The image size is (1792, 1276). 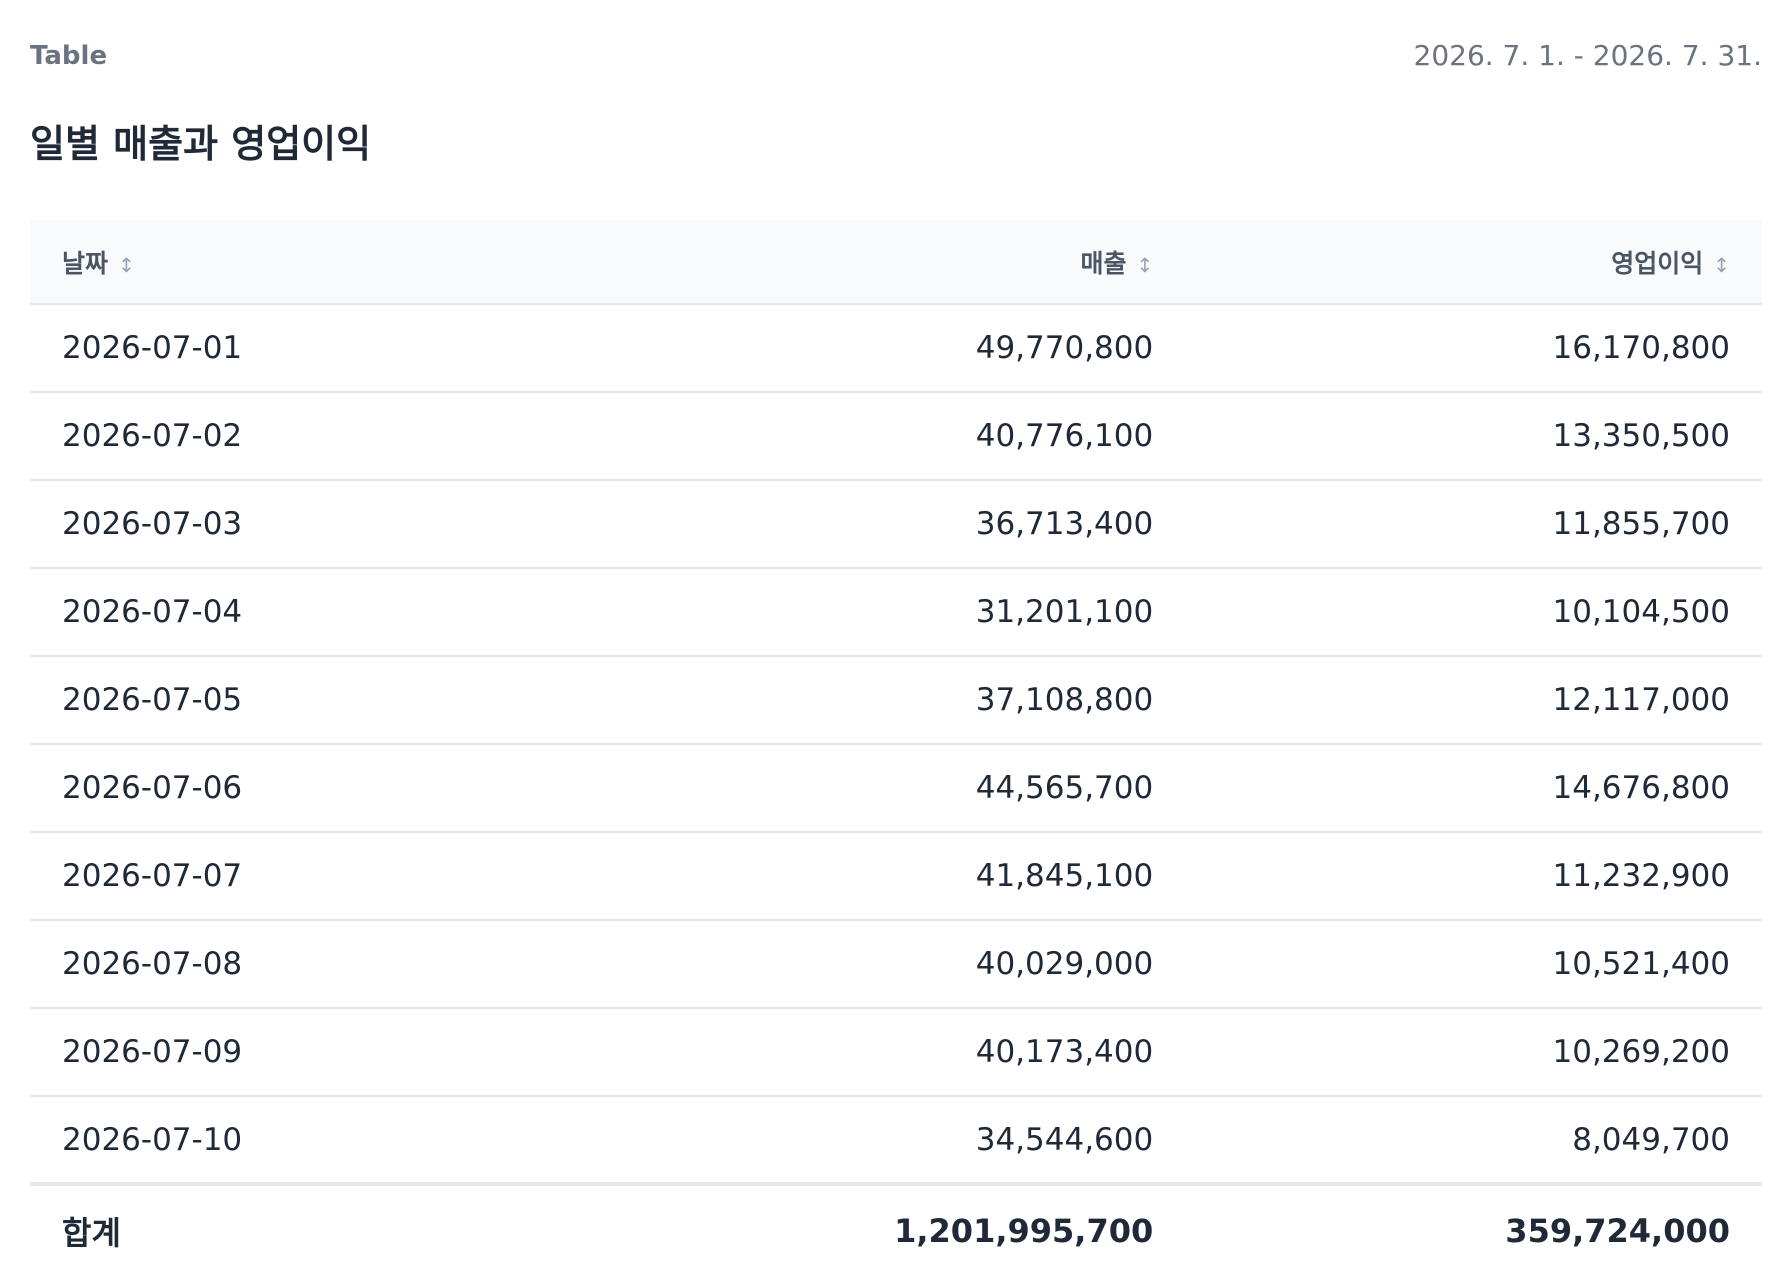 I want to click on revenue-cell: 40,776,100, so click(x=896, y=436).